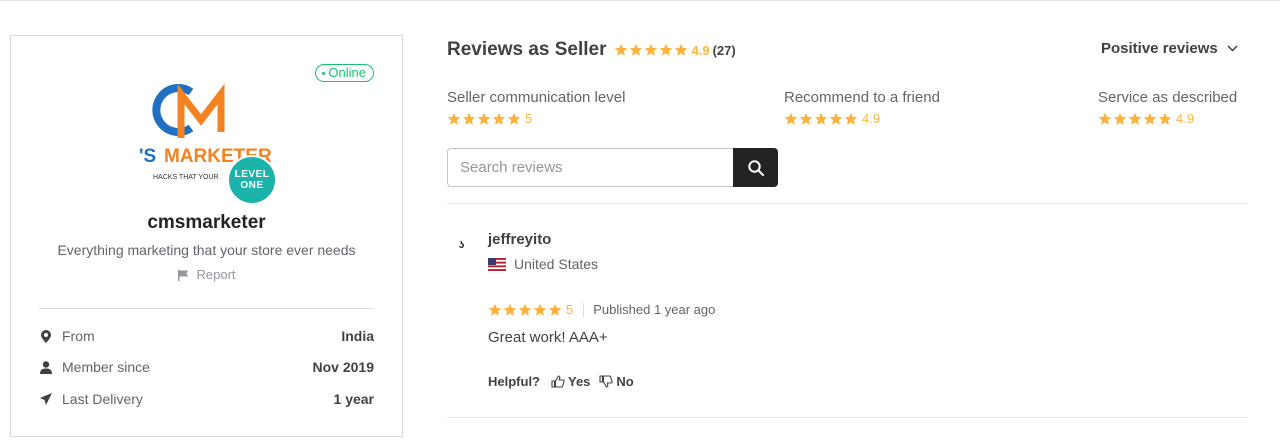  Describe the element at coordinates (536, 107) in the screenshot. I see `subrating-communication: Seller communication level 5` at that location.